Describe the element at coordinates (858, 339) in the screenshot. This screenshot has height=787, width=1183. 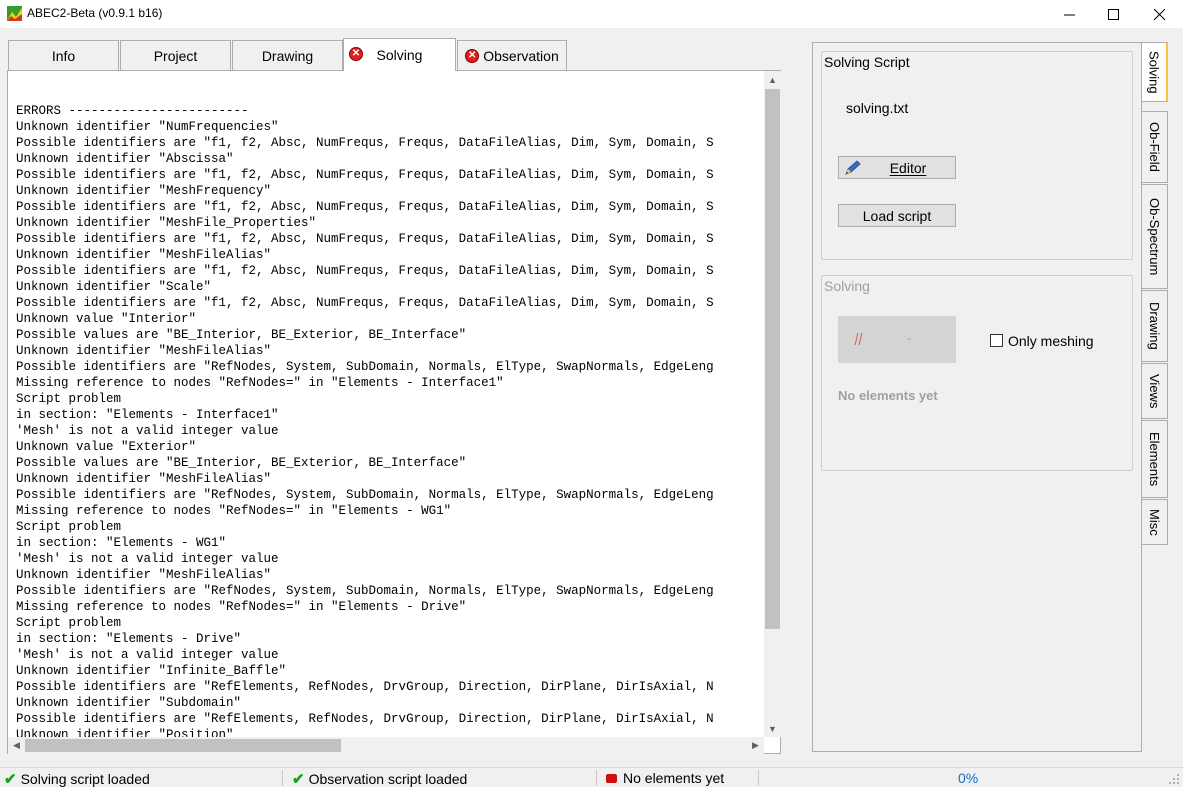
I see `slash-icon` at that location.